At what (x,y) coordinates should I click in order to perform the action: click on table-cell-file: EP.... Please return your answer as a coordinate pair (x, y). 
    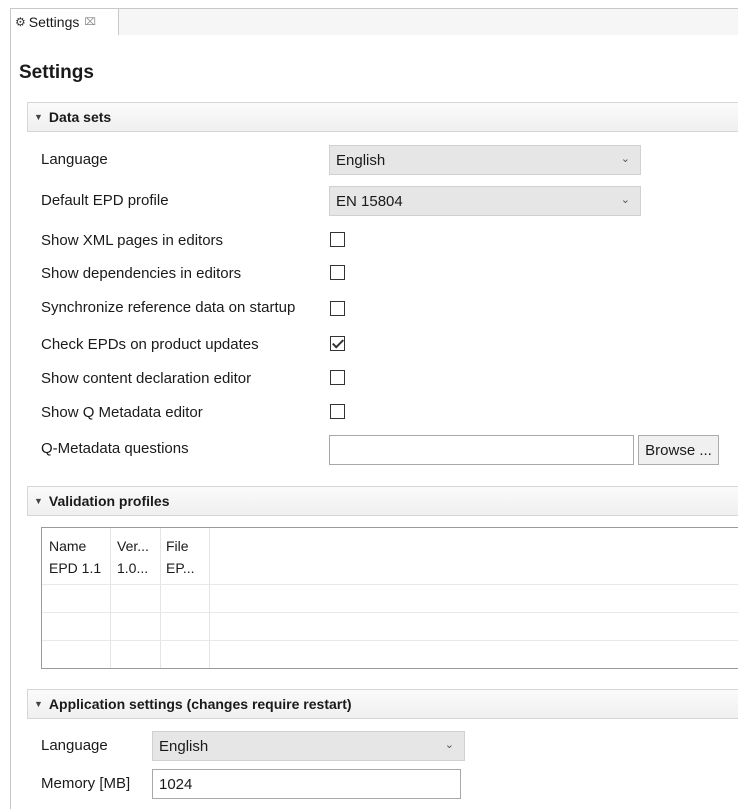
    Looking at the image, I should click on (180, 568).